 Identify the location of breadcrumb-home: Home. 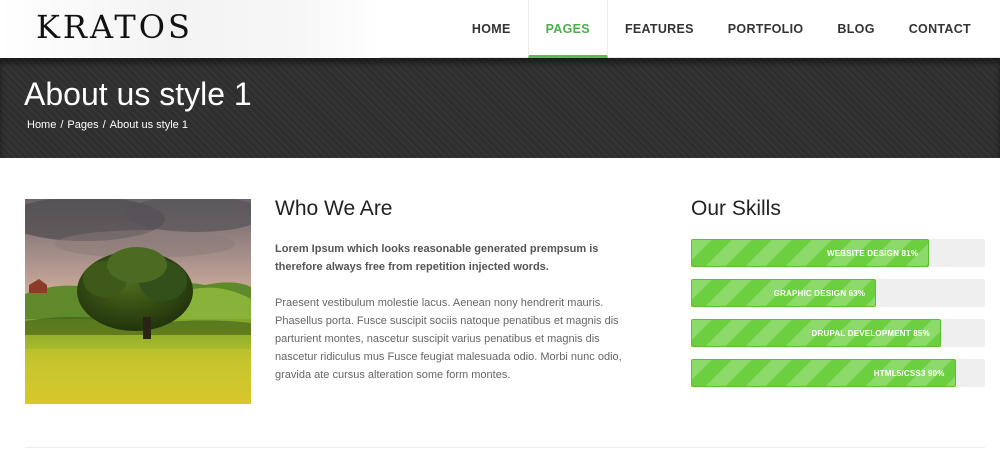
(41, 125).